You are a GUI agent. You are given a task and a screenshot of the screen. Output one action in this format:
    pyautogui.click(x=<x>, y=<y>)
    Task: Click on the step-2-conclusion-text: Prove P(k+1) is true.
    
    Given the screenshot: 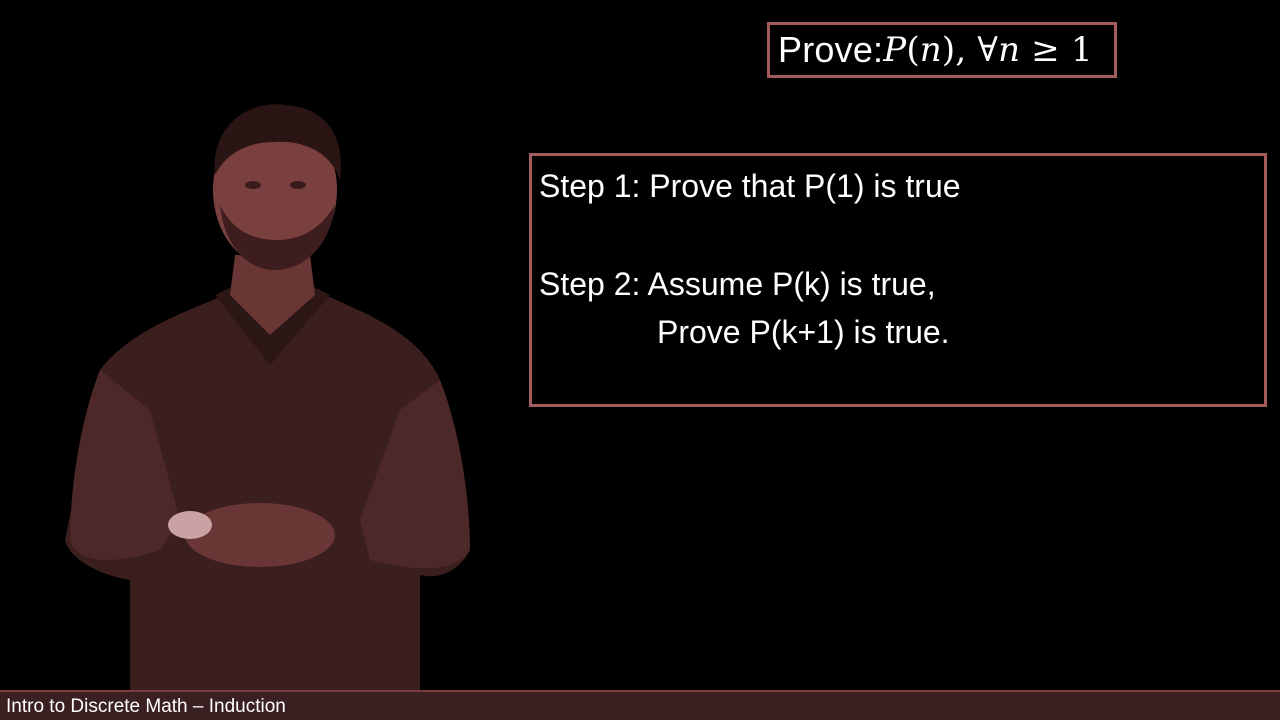 What is the action you would take?
    pyautogui.click(x=803, y=332)
    